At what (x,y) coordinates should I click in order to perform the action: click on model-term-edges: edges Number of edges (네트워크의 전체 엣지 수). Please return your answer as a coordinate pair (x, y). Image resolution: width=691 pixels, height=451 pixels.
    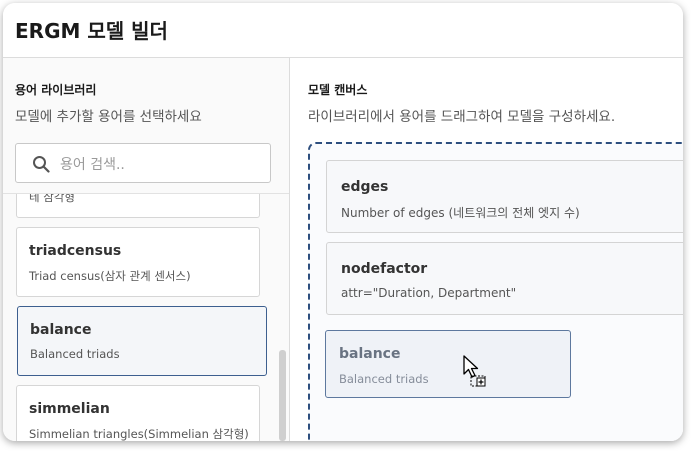
    Looking at the image, I should click on (504, 196).